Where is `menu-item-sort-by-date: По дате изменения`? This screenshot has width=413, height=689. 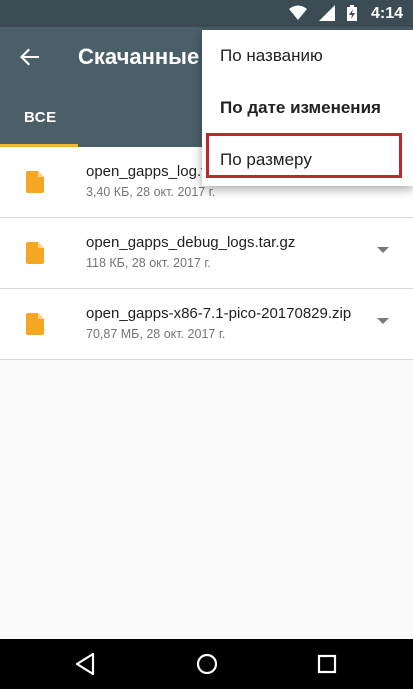
menu-item-sort-by-date: По дате изменения is located at coordinates (307, 108).